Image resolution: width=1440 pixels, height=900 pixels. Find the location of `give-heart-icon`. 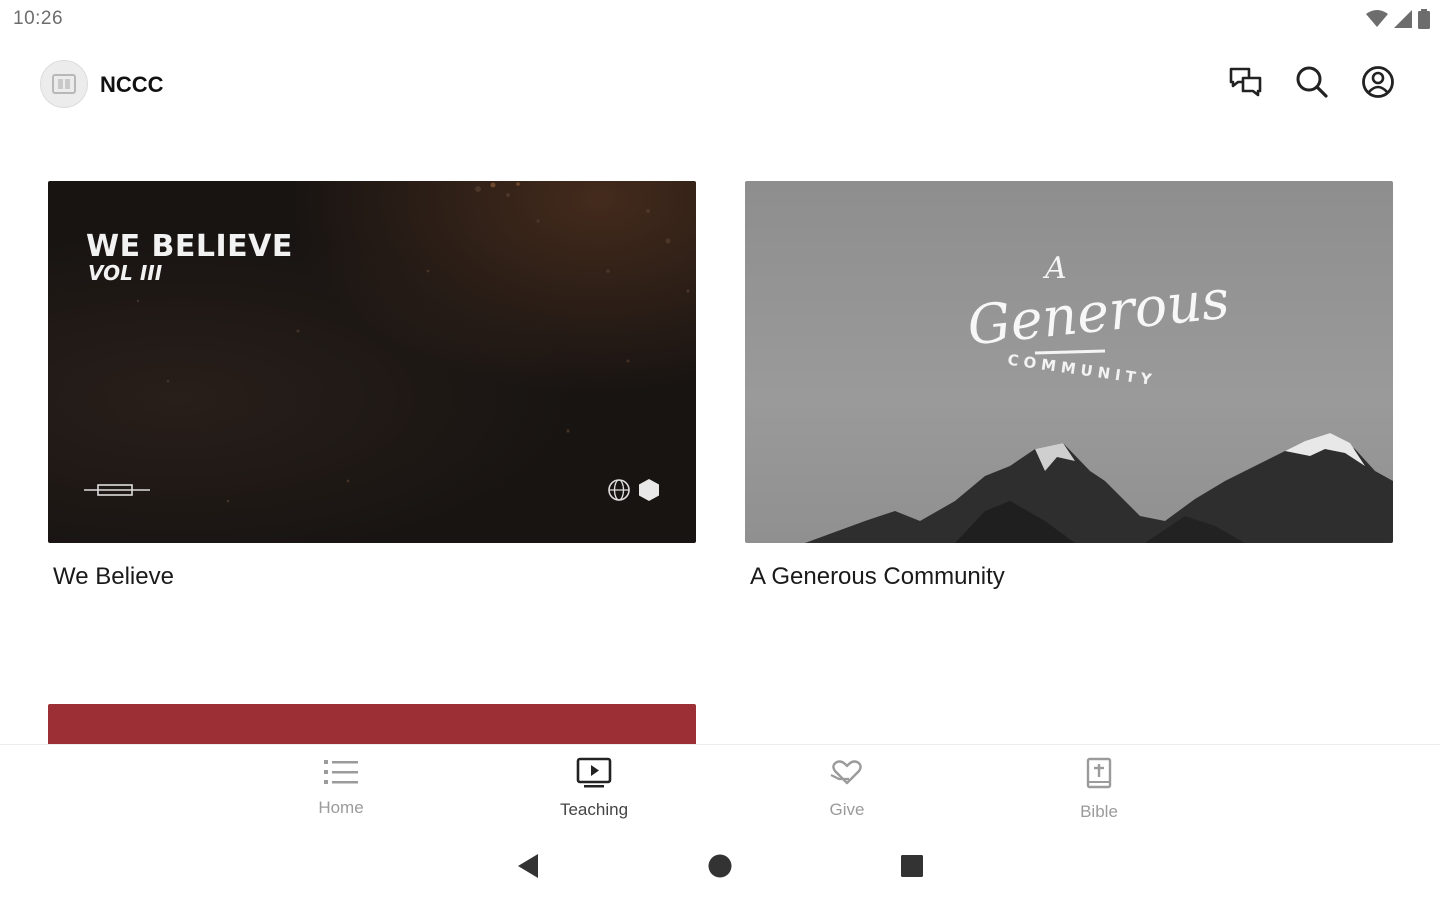

give-heart-icon is located at coordinates (847, 775).